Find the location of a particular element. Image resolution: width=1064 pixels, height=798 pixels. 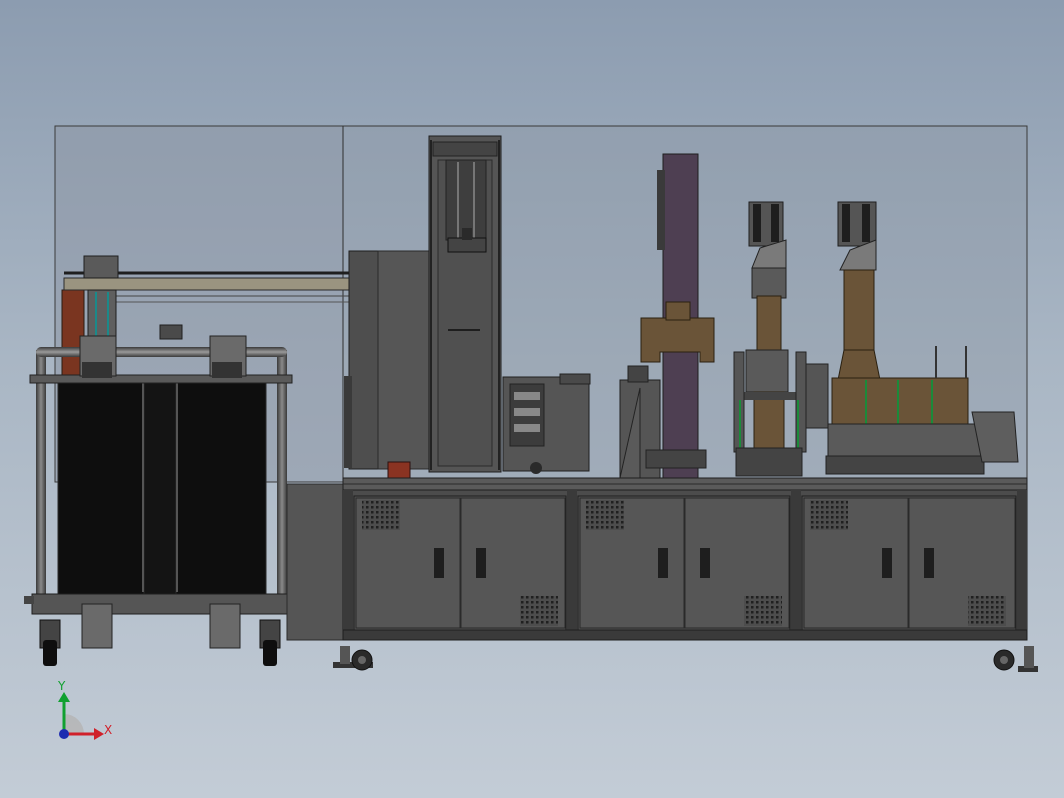

z-axis-origin is located at coordinates (64, 734).